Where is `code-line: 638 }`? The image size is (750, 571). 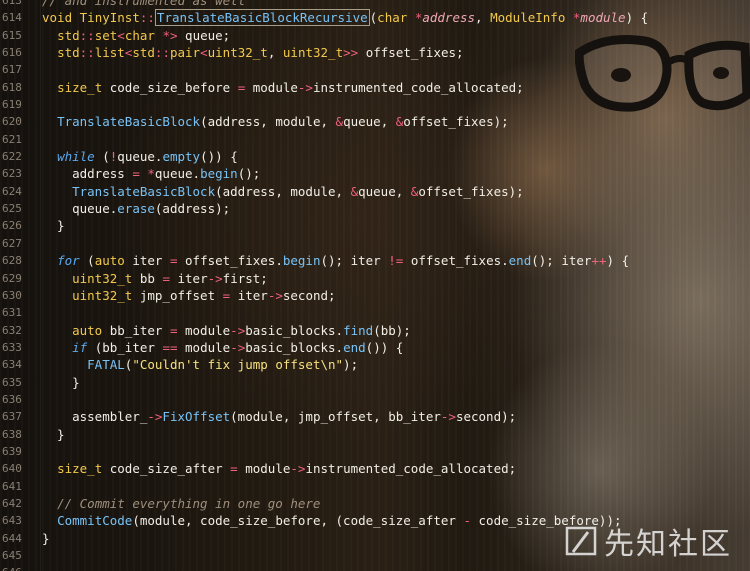
code-line: 638 } is located at coordinates (375, 434).